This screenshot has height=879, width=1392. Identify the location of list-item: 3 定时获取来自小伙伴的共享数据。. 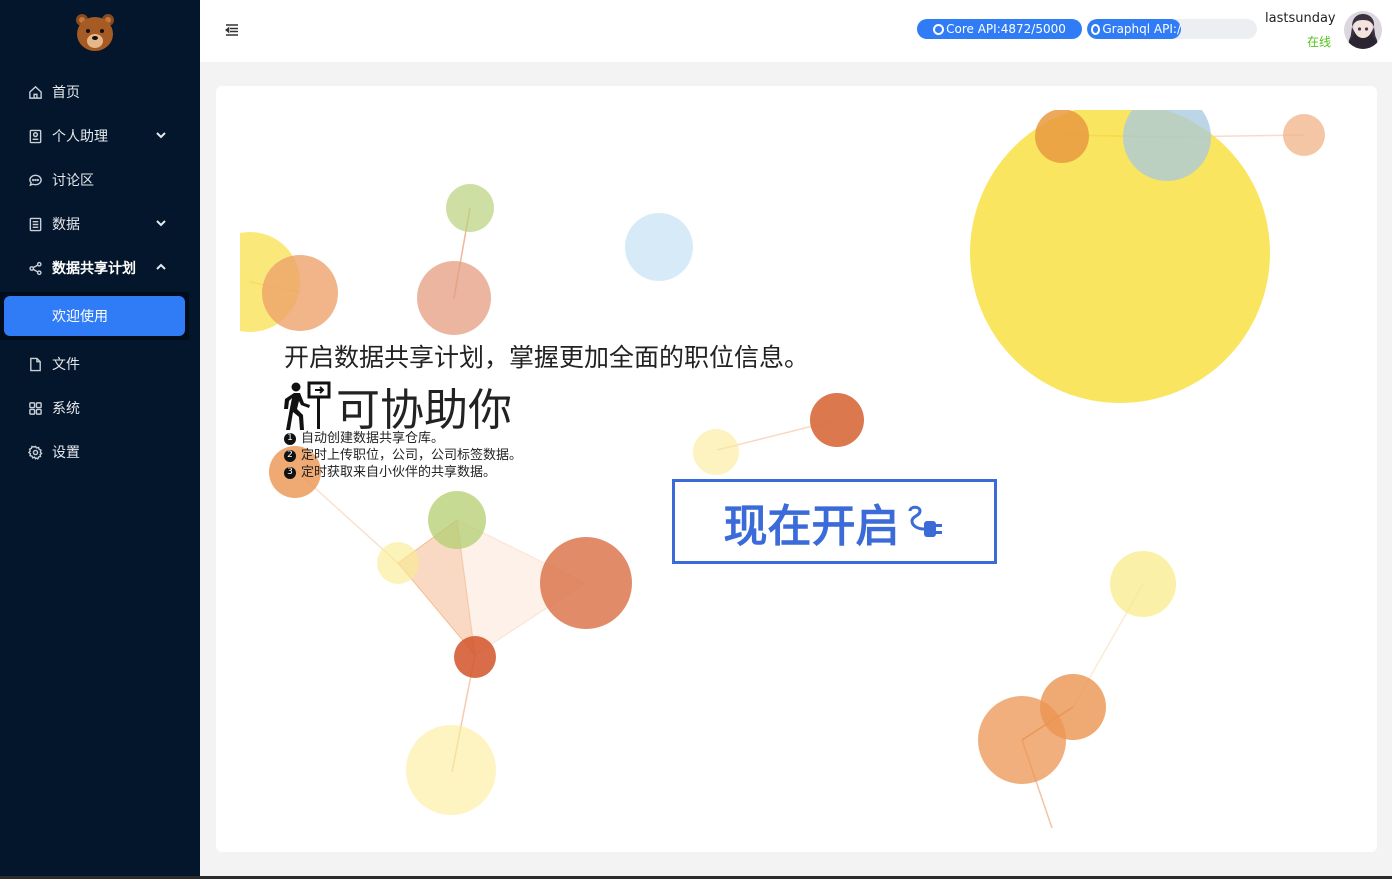
(403, 472).